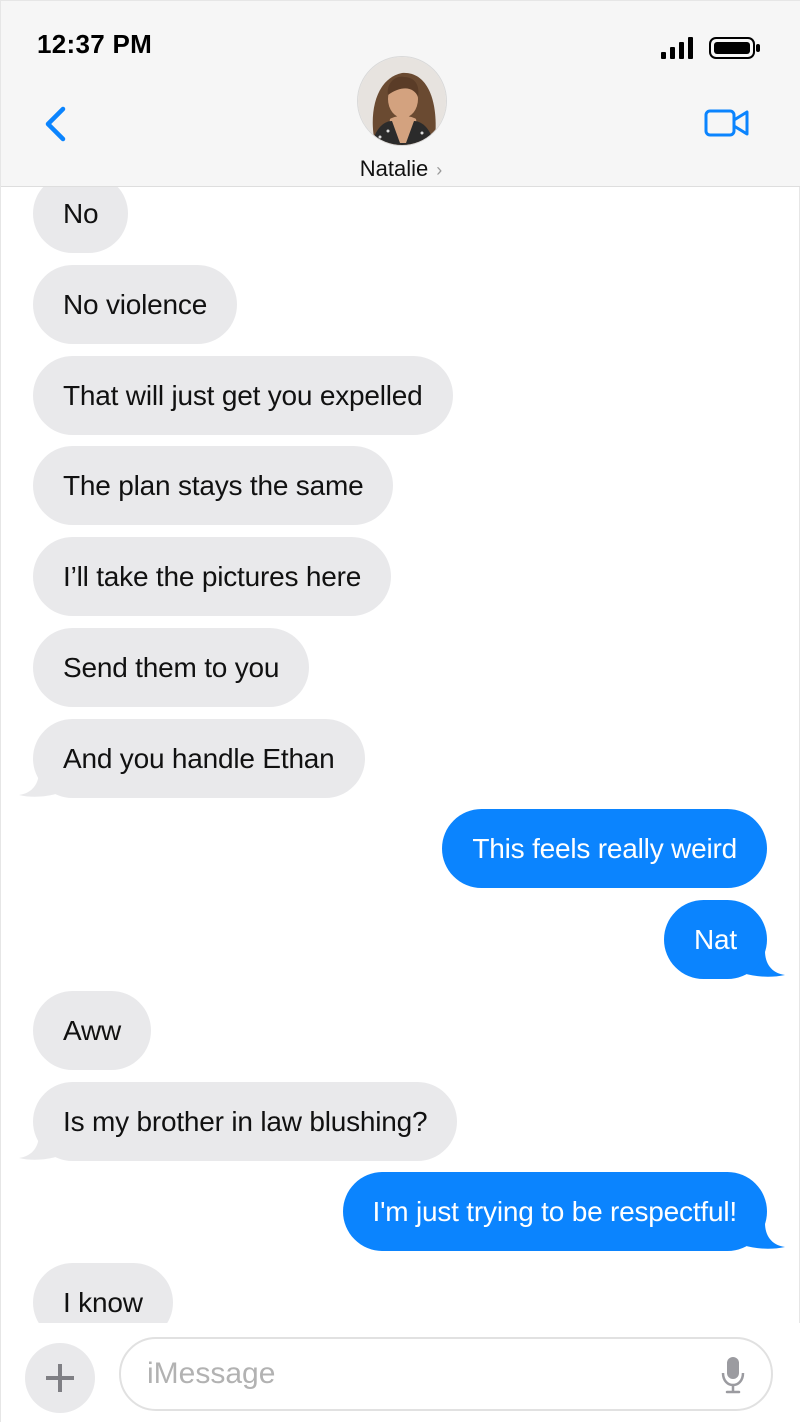 The width and height of the screenshot is (800, 1422). What do you see at coordinates (734, 48) in the screenshot?
I see `battery-icon` at bounding box center [734, 48].